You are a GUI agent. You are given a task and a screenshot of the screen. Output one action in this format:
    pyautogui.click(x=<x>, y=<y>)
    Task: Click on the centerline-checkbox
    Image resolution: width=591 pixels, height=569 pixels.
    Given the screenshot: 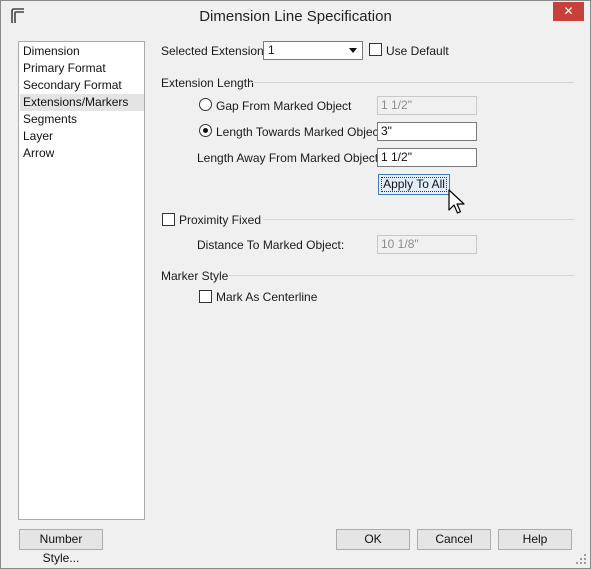 What is the action you would take?
    pyautogui.click(x=205, y=296)
    